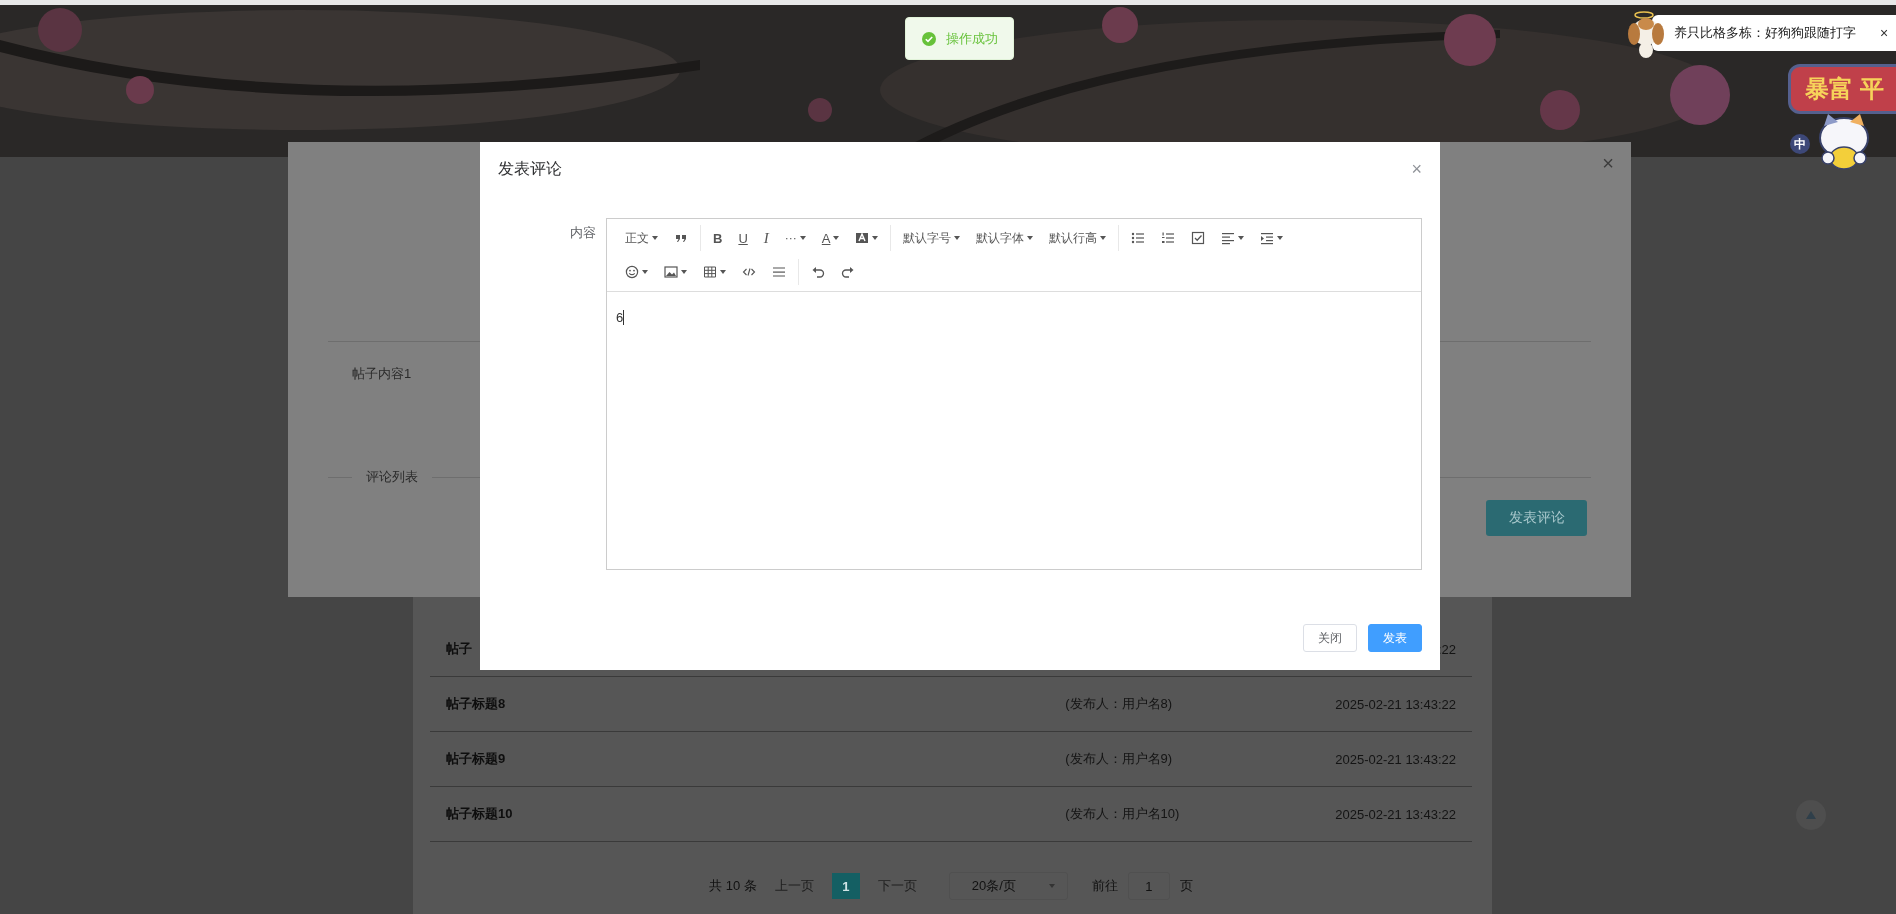 Image resolution: width=1896 pixels, height=914 pixels. I want to click on post-publisher: (发布人：用户名8), so click(1119, 704).